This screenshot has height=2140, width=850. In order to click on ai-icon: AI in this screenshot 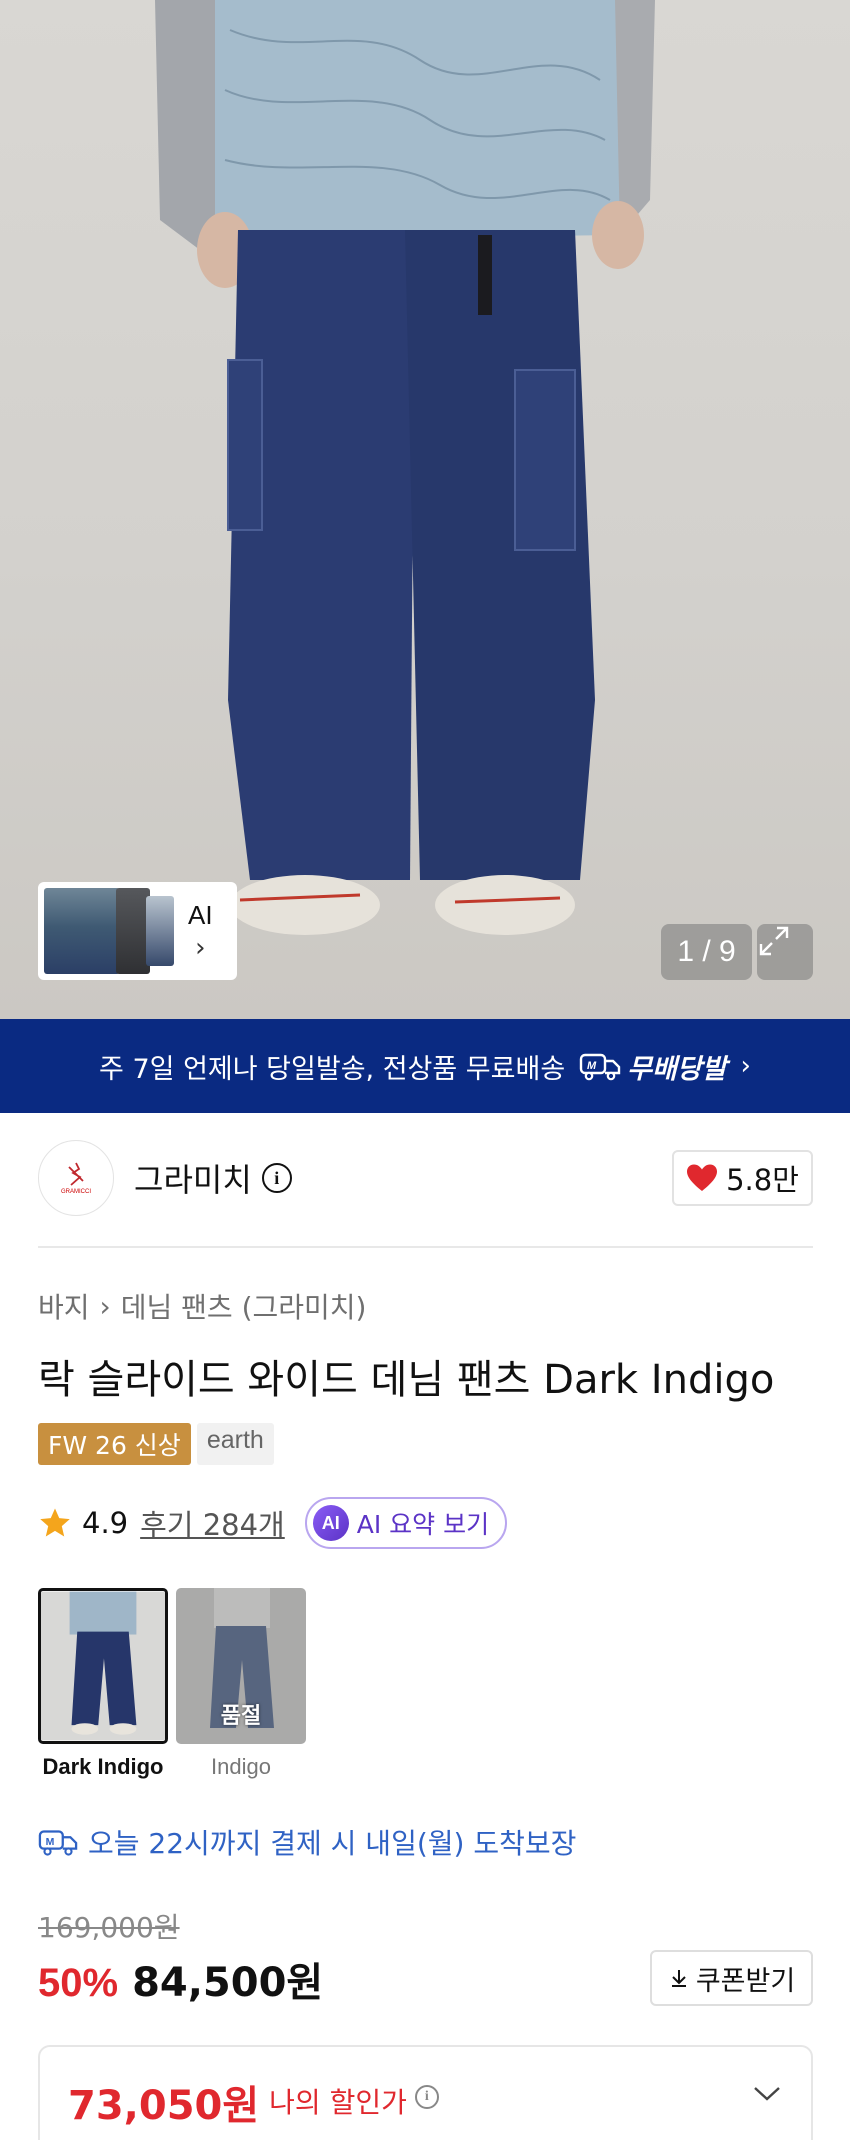, I will do `click(330, 1523)`.